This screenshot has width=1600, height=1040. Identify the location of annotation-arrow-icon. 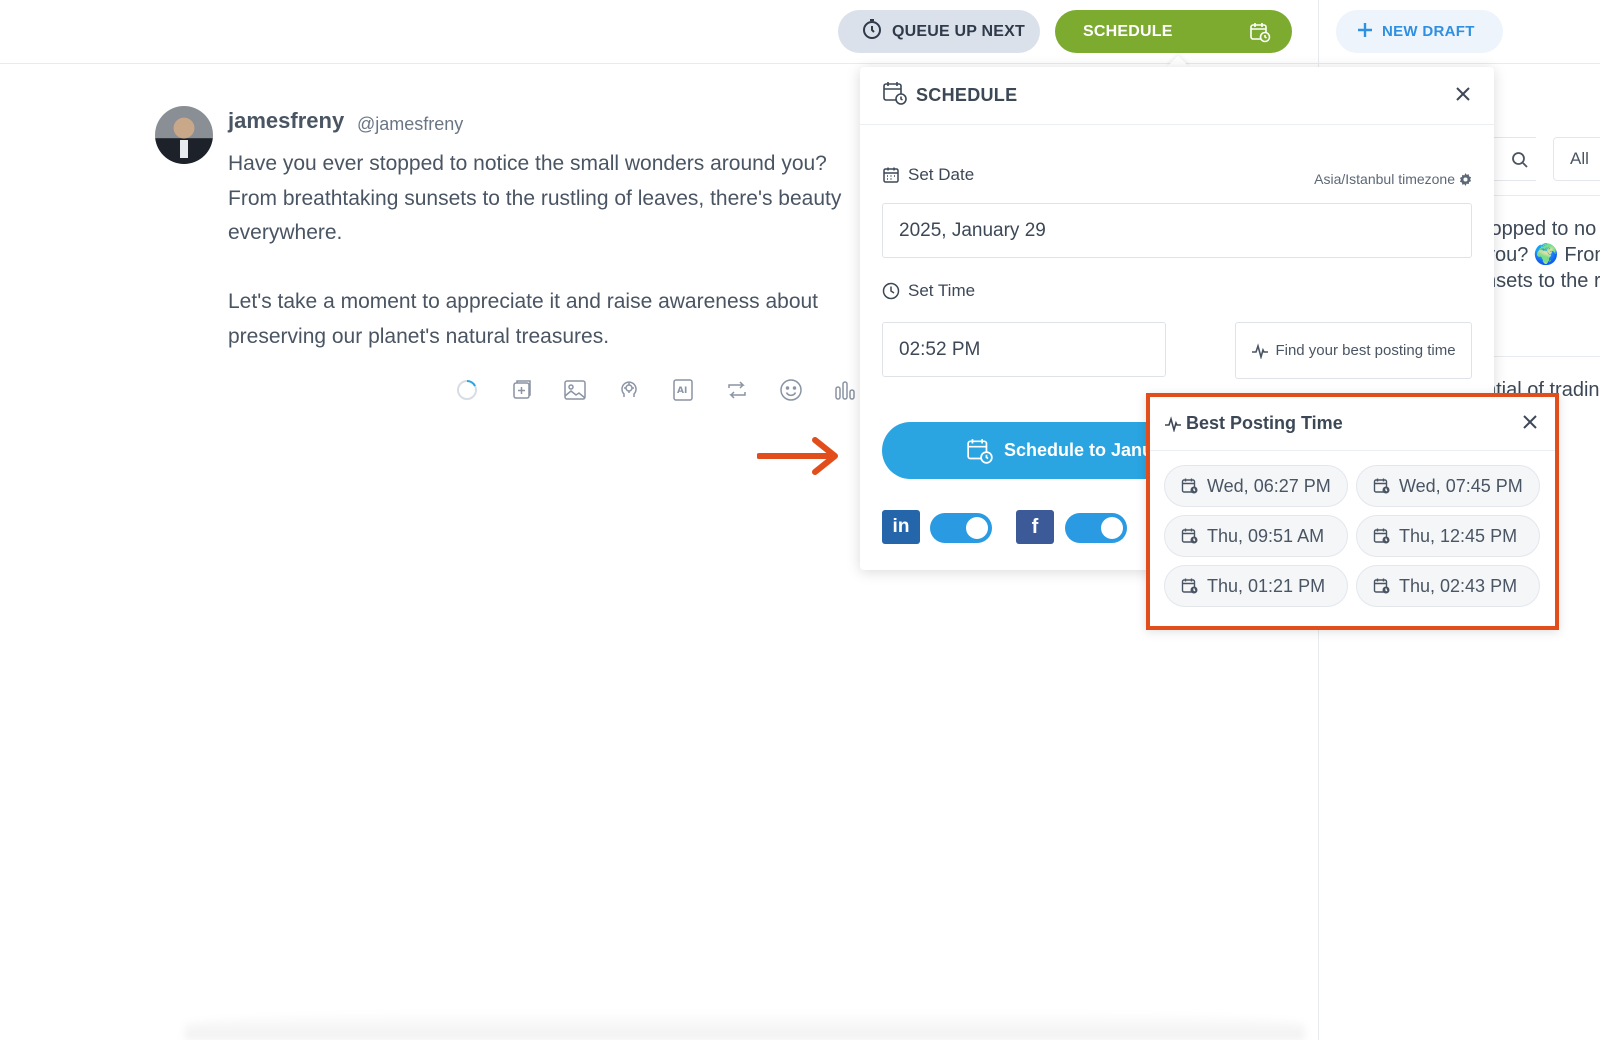
(801, 458).